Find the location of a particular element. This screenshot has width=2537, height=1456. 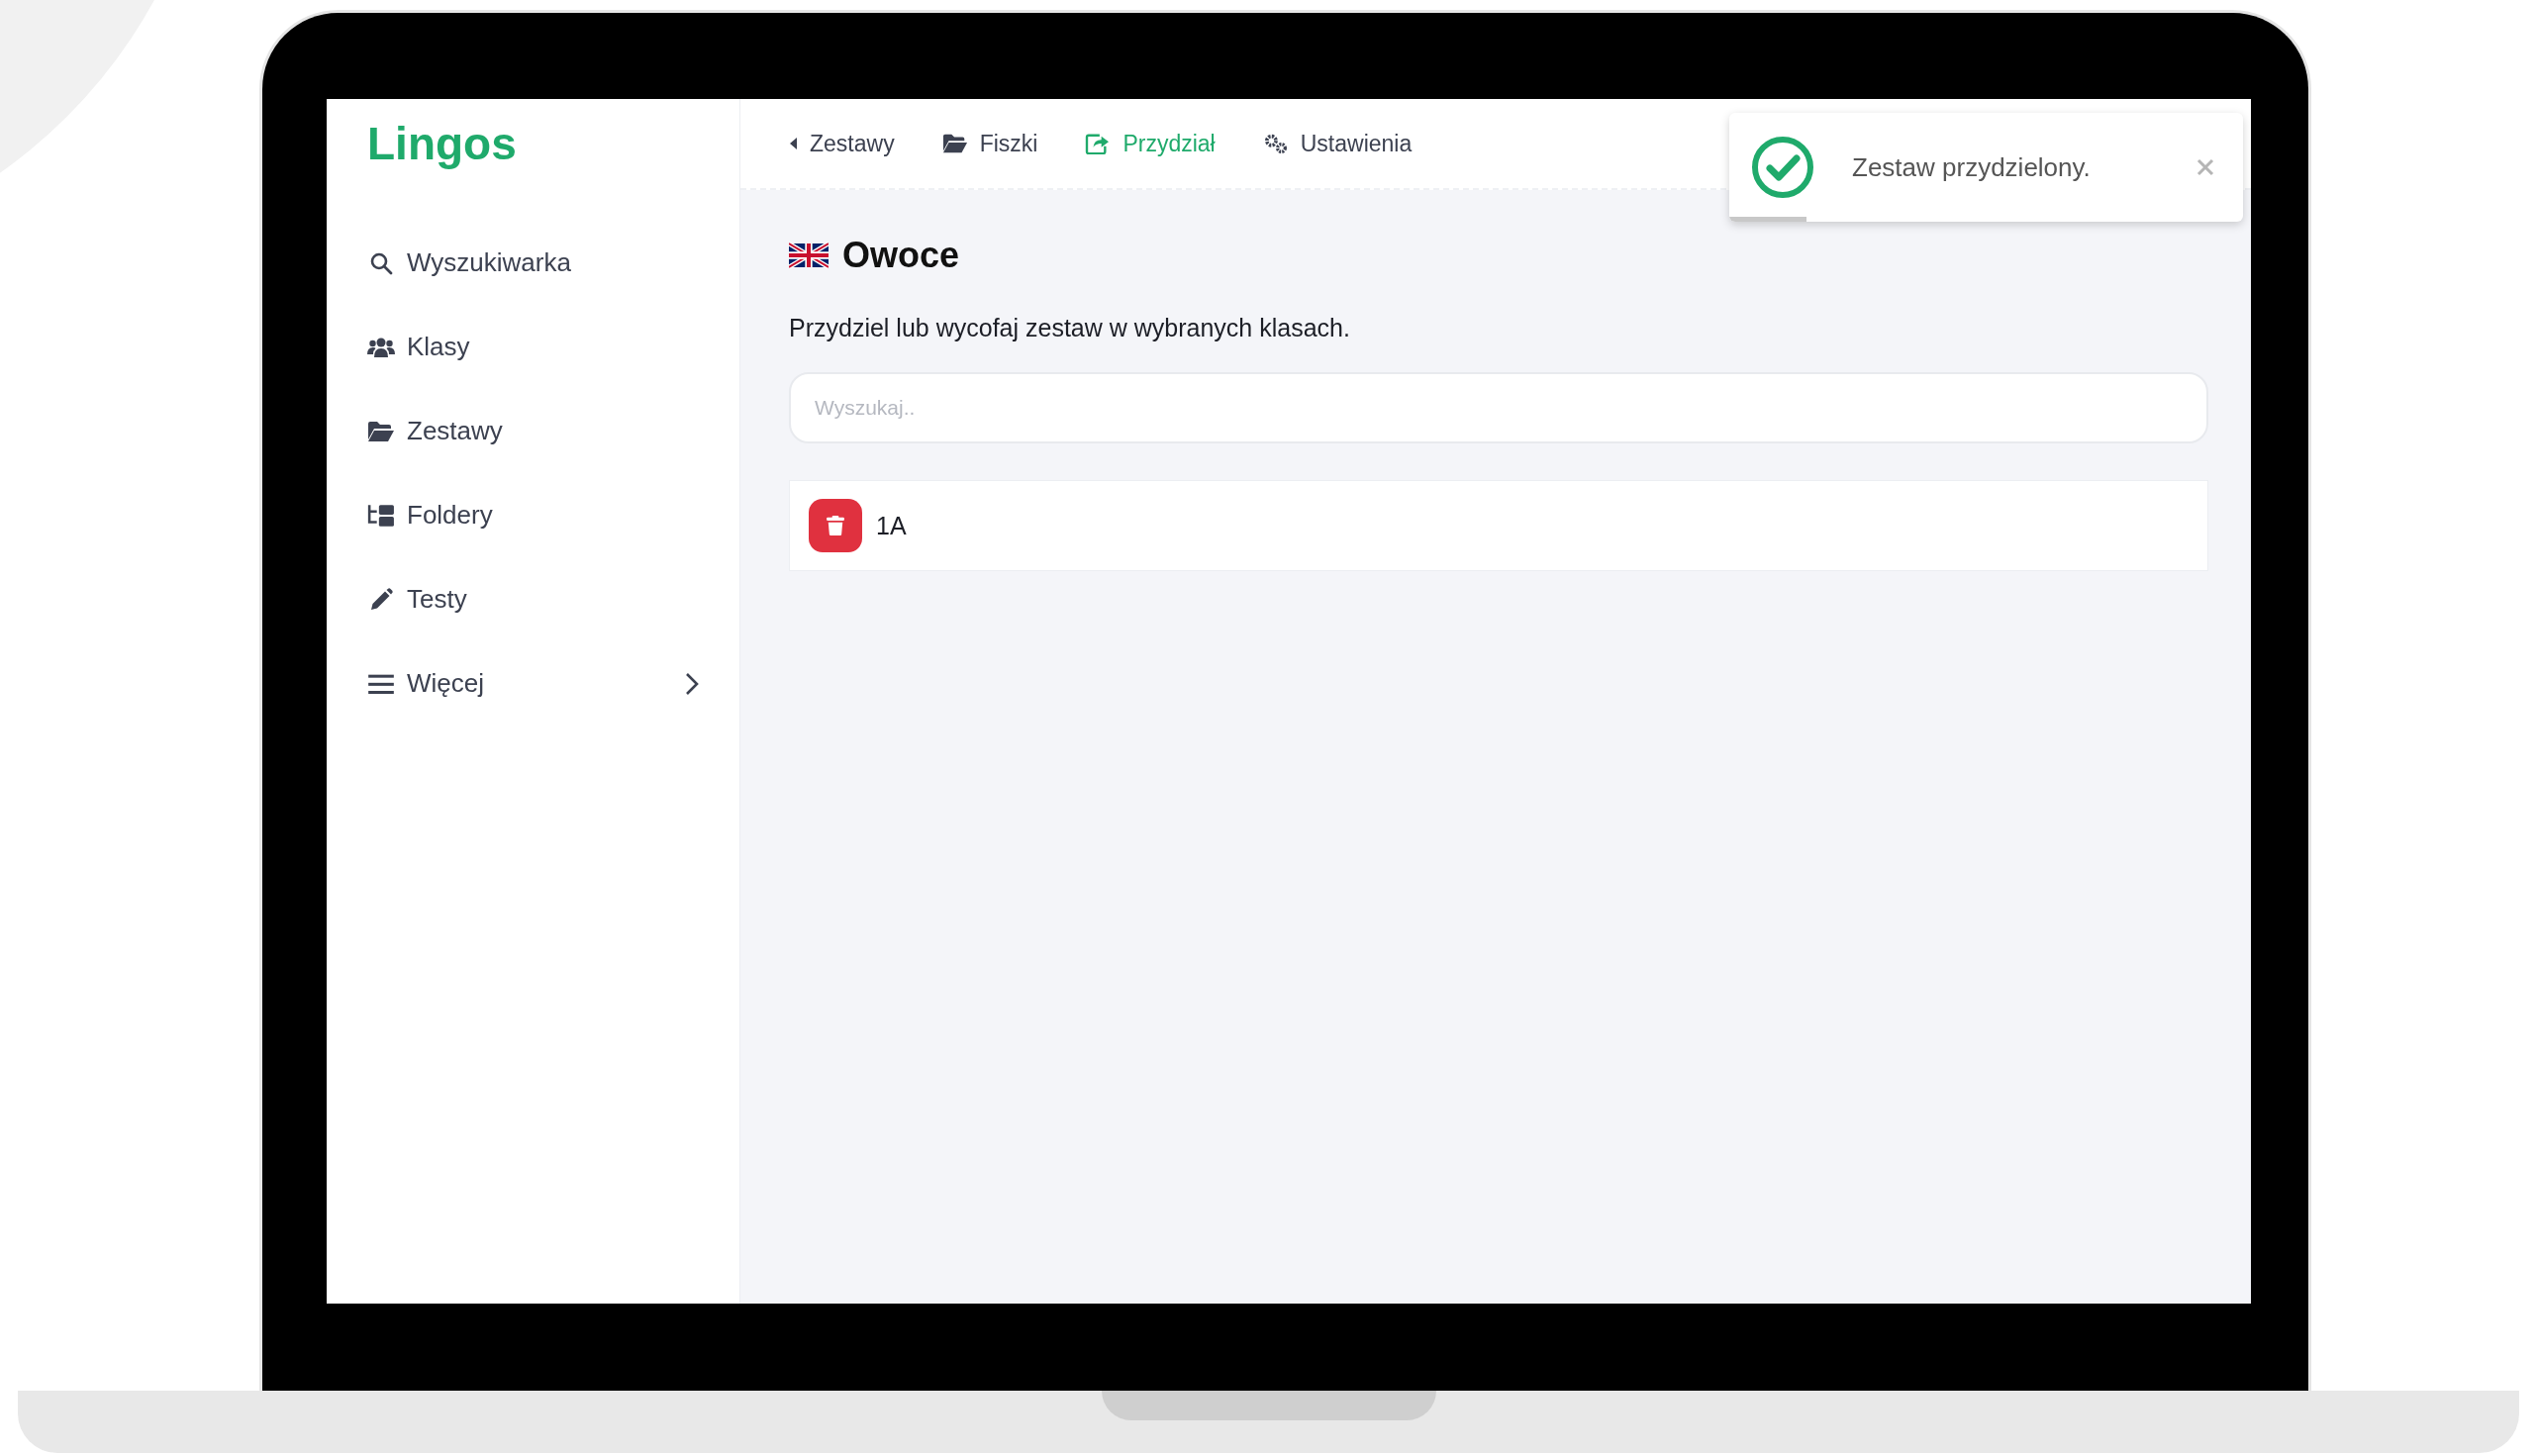

gears-icon is located at coordinates (1275, 143).